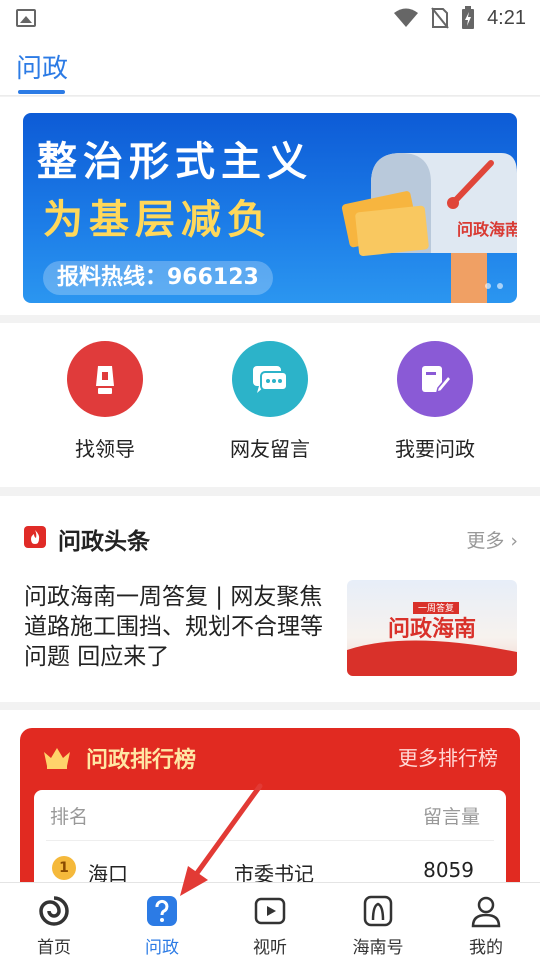 The image size is (540, 960). I want to click on action-label: 网友留言, so click(270, 449).